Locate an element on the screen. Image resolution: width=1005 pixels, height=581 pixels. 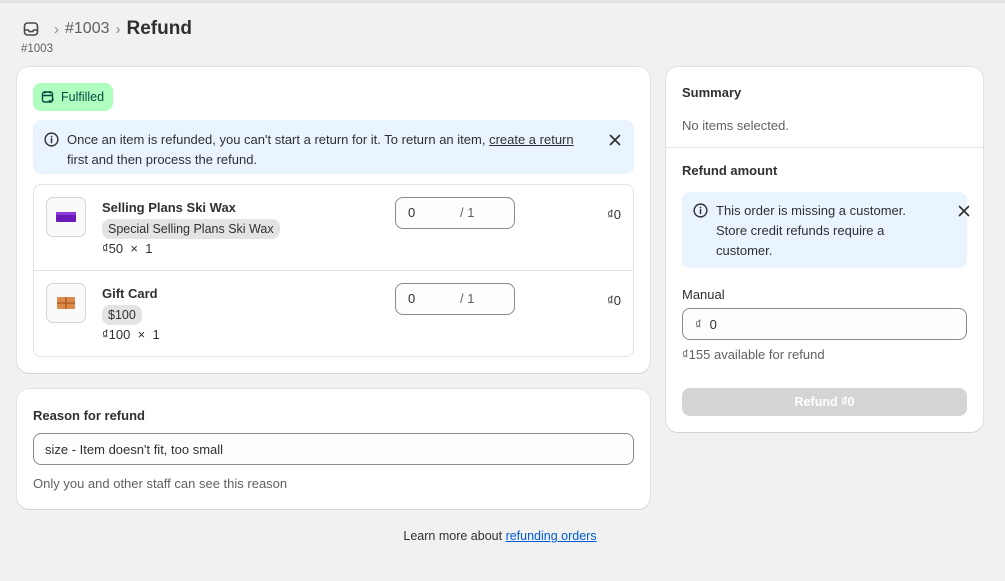
manual-label: Manual is located at coordinates (703, 294).